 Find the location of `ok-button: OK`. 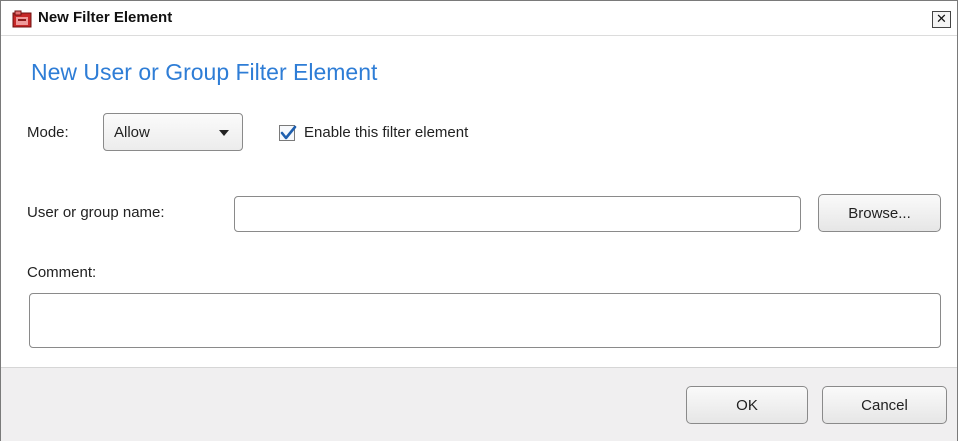

ok-button: OK is located at coordinates (747, 405).